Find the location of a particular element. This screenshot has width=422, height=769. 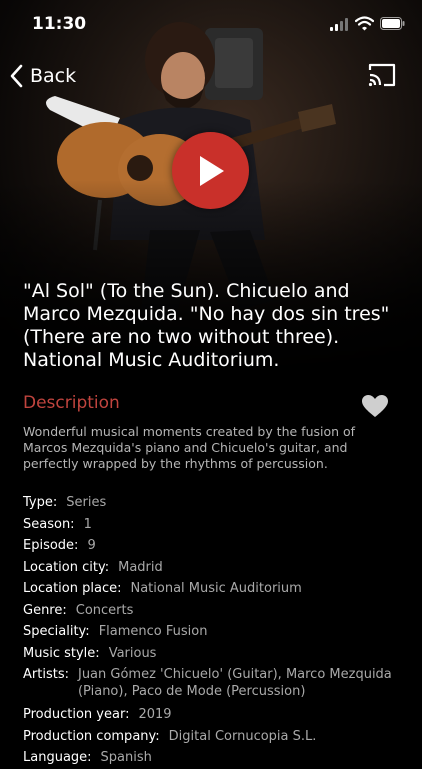

detail-value: Spanish is located at coordinates (126, 757).